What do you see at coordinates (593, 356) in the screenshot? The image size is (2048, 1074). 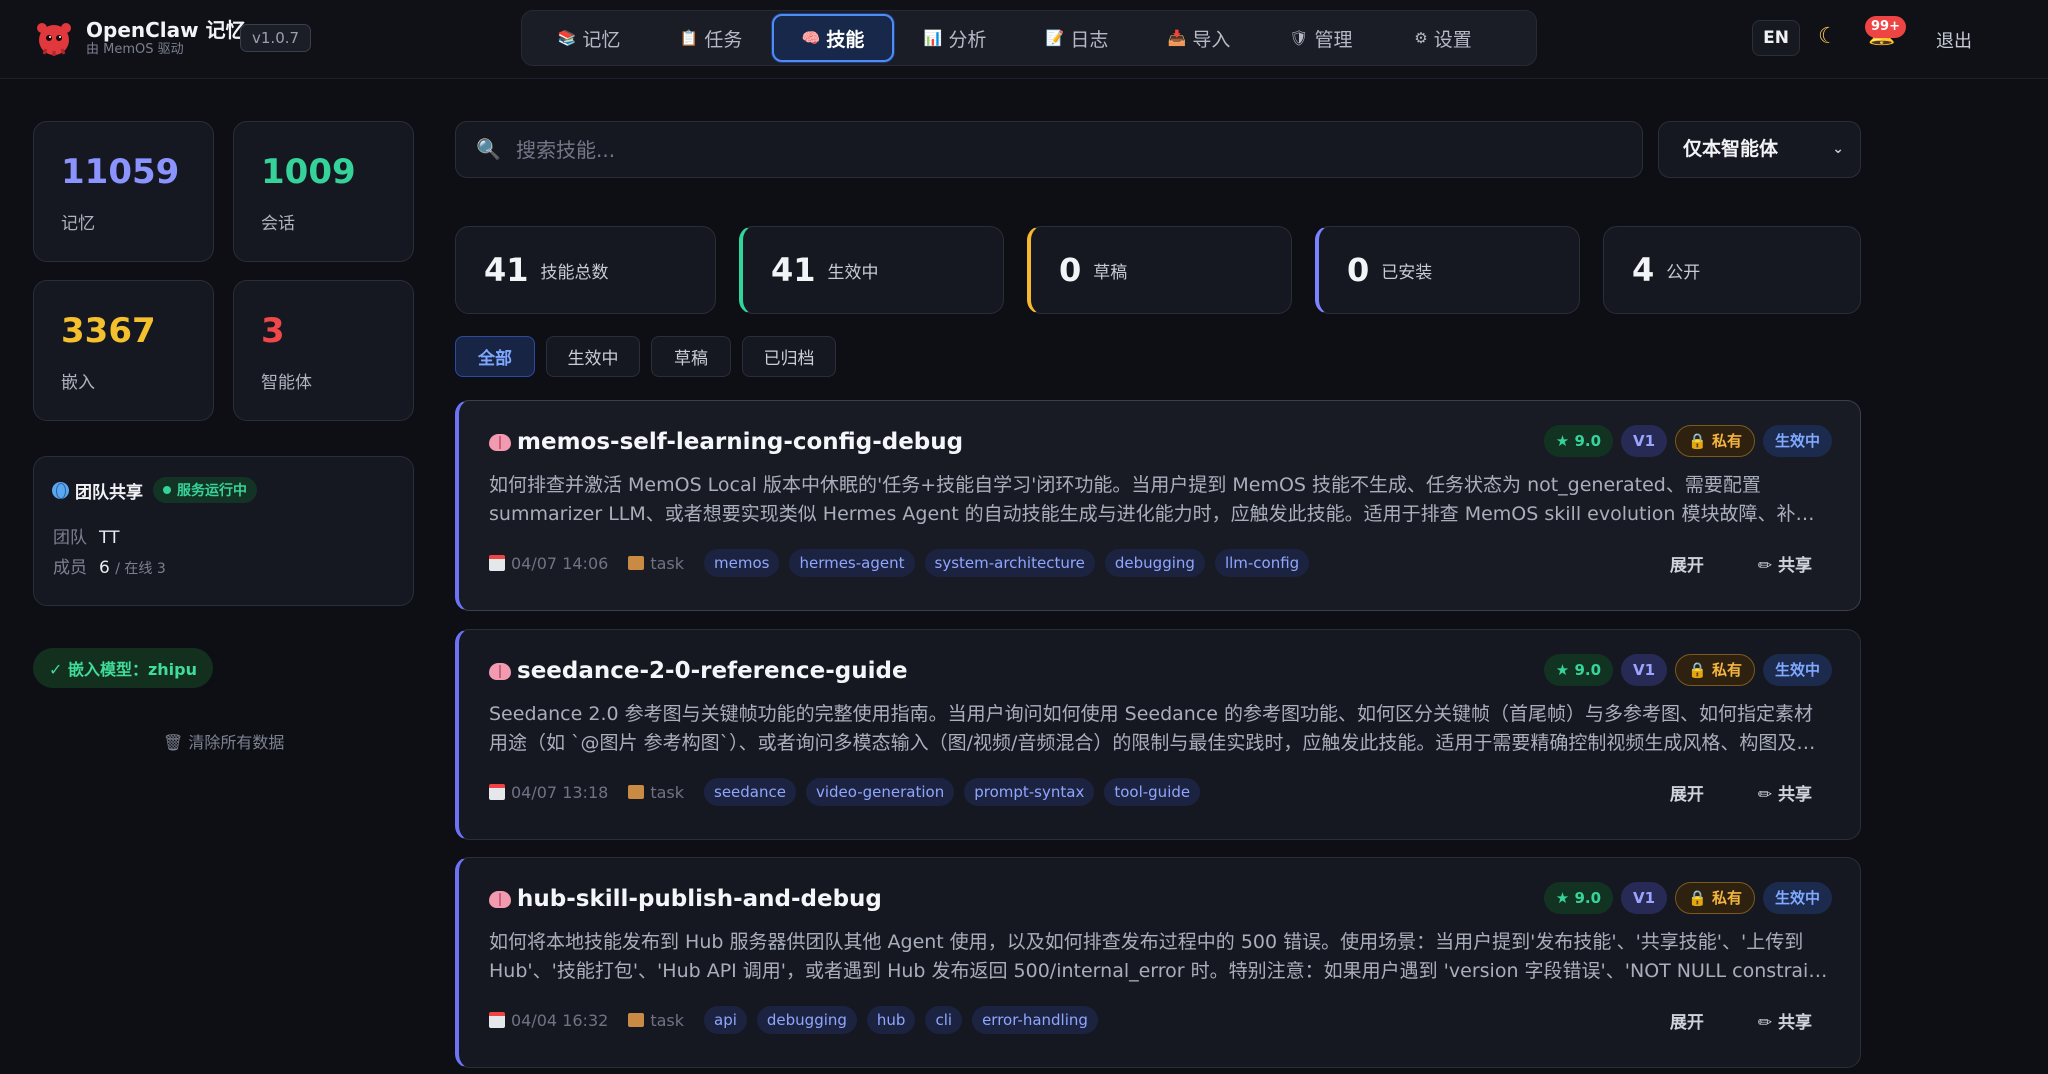 I see `filter-active: 生效中` at bounding box center [593, 356].